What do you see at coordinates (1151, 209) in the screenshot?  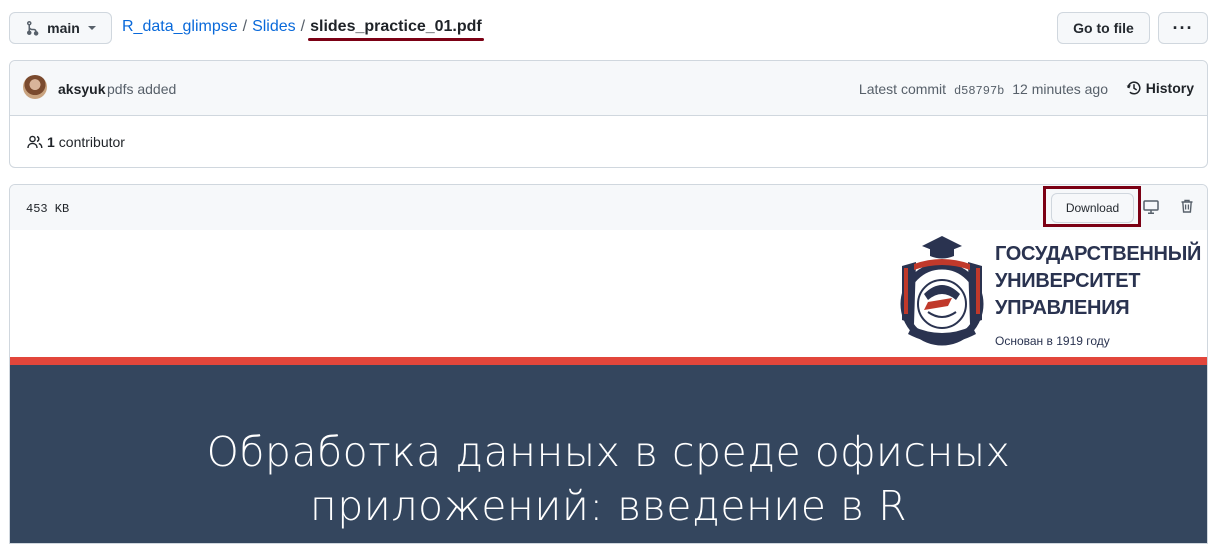 I see `desktop-icon` at bounding box center [1151, 209].